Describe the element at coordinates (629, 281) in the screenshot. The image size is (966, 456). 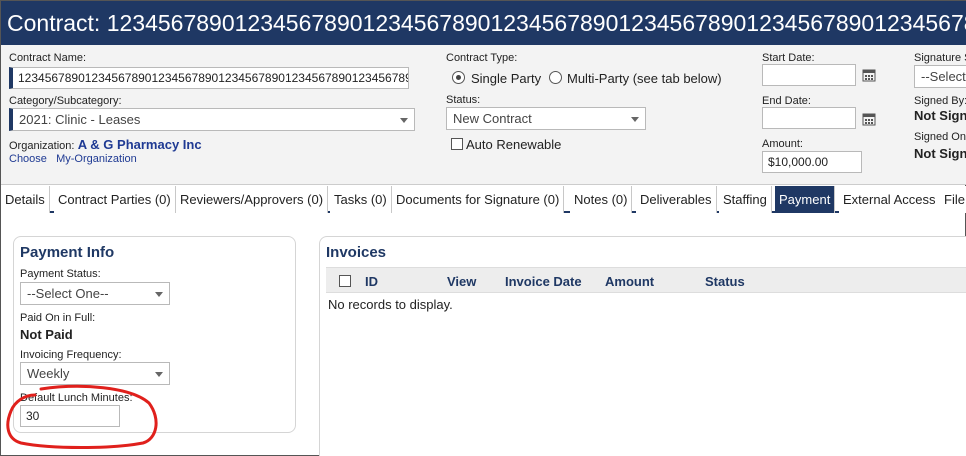
I see `column-amount: Amount` at that location.